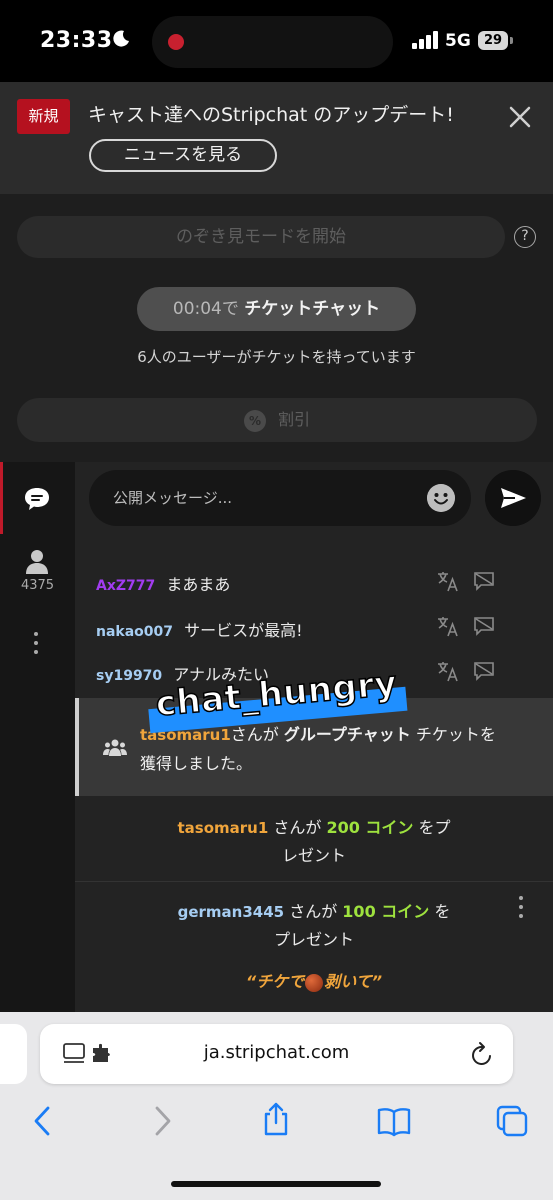 This screenshot has width=553, height=1200. I want to click on system-message-bar, so click(77, 747).